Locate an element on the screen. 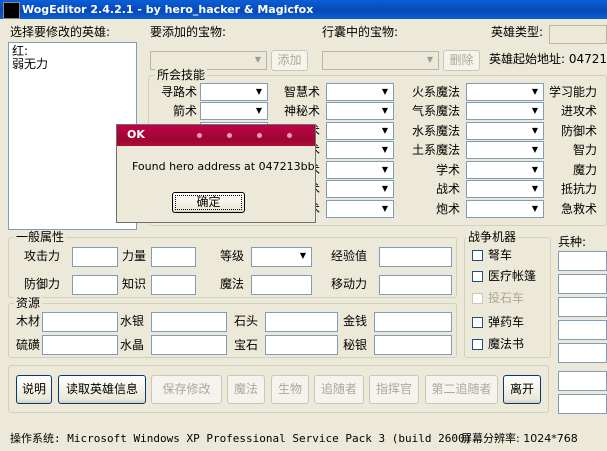 The height and width of the screenshot is (451, 607). add-treasure-label: 要添加的宝物: is located at coordinates (188, 32).